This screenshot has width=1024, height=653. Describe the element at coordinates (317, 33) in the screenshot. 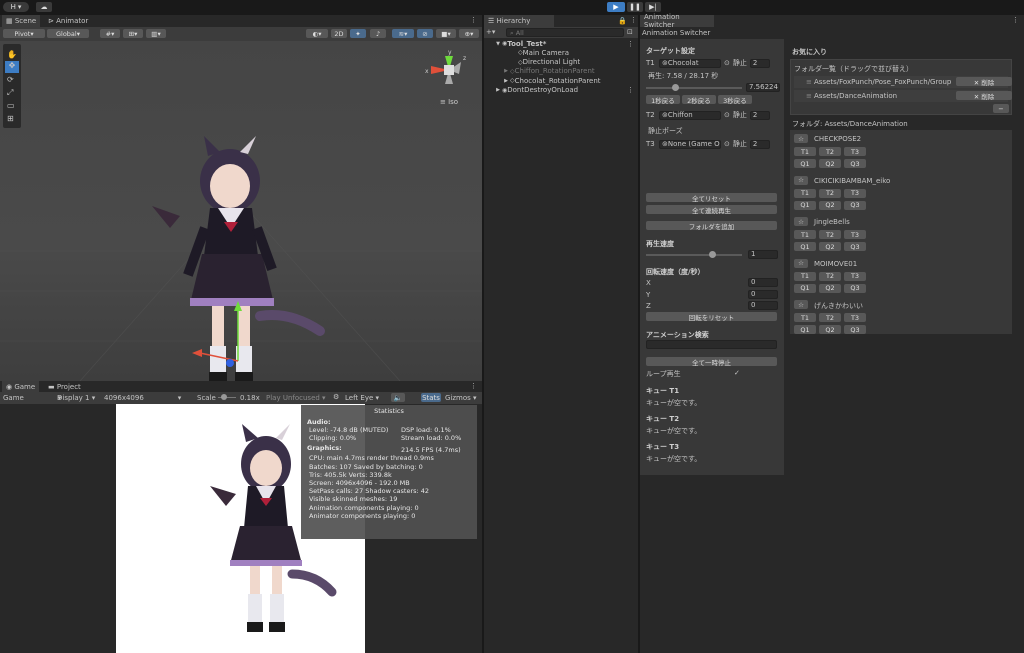

I see `draw-mode-button: ◐▾` at that location.